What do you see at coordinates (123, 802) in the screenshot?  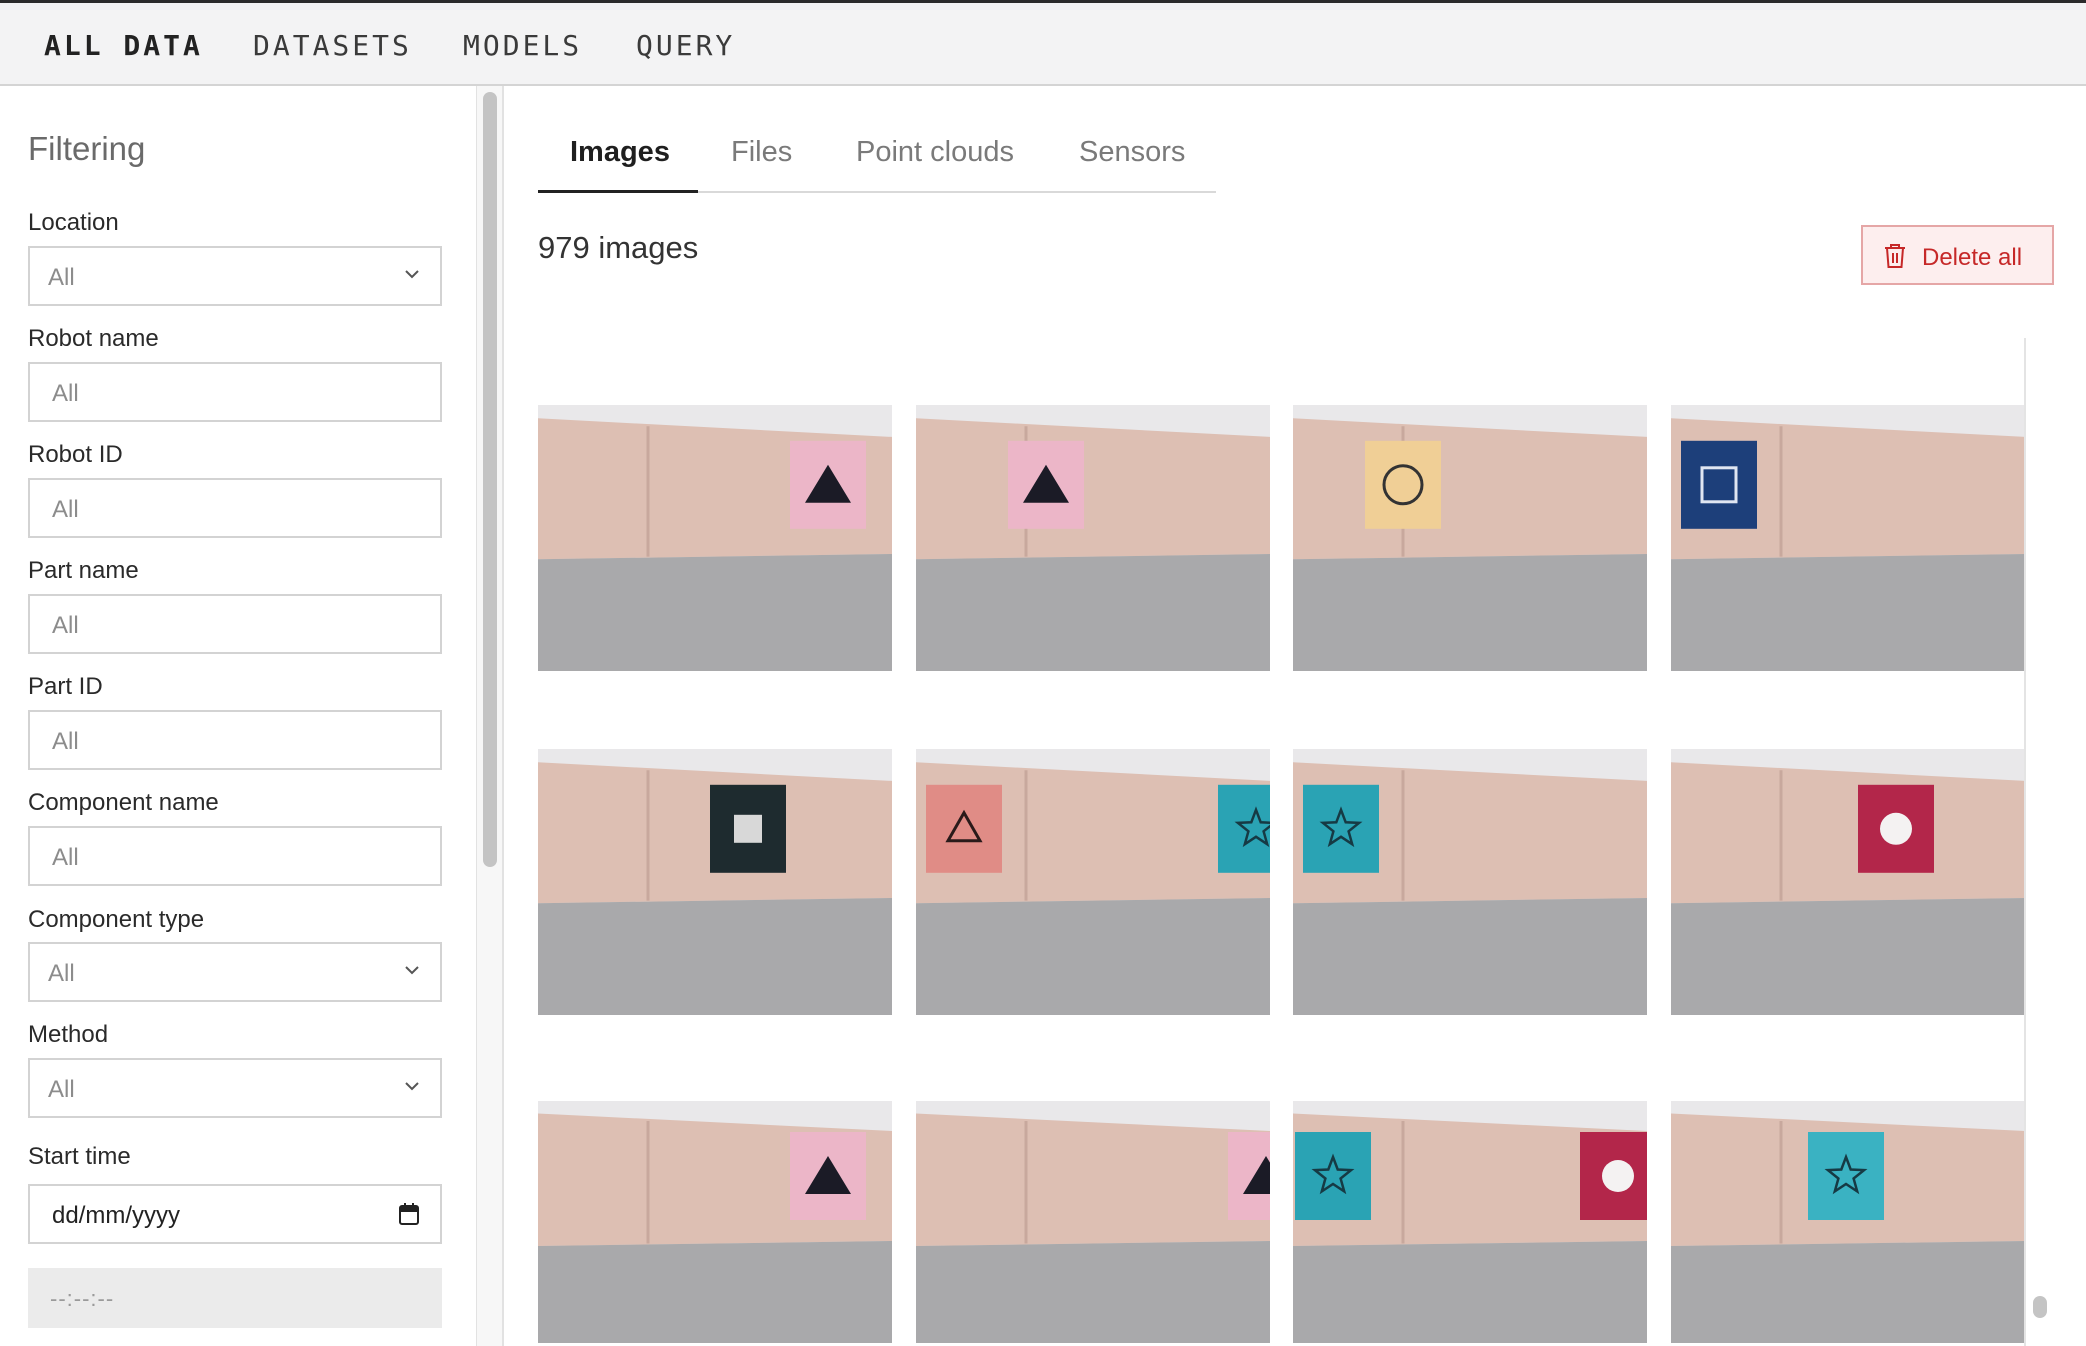 I see `component-name-label: Component name` at bounding box center [123, 802].